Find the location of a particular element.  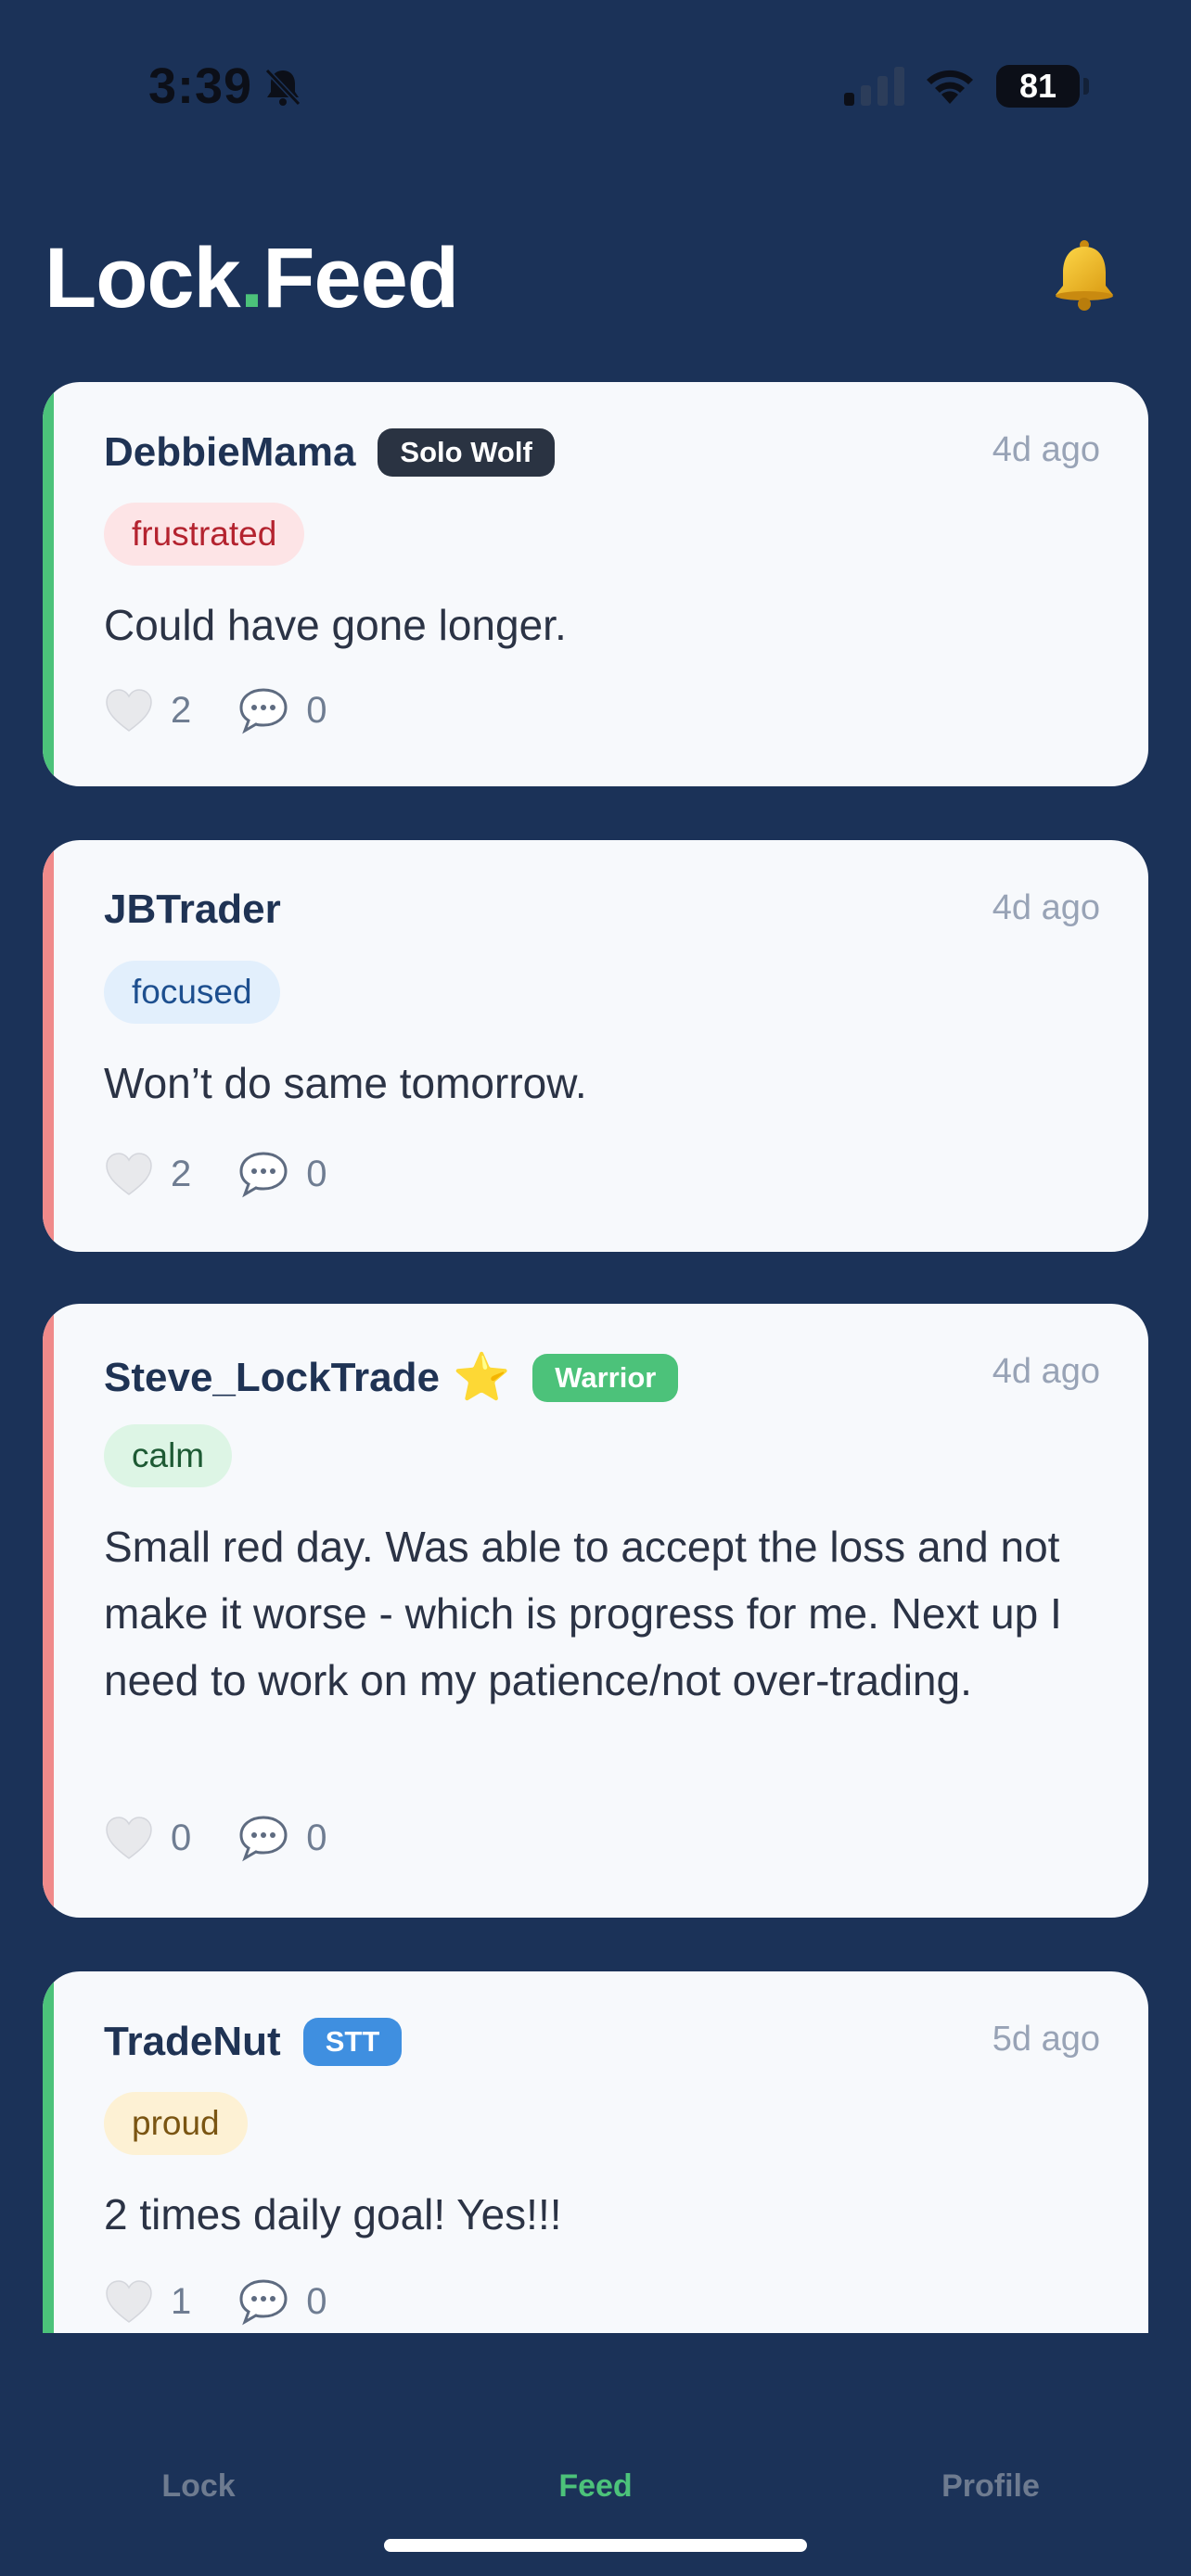

post-user-row: DebbieMama Solo Wolf is located at coordinates (329, 452).